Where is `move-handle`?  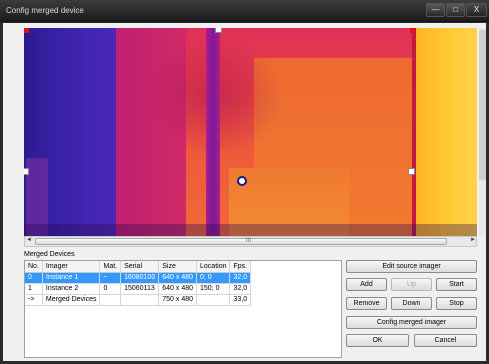 move-handle is located at coordinates (242, 181).